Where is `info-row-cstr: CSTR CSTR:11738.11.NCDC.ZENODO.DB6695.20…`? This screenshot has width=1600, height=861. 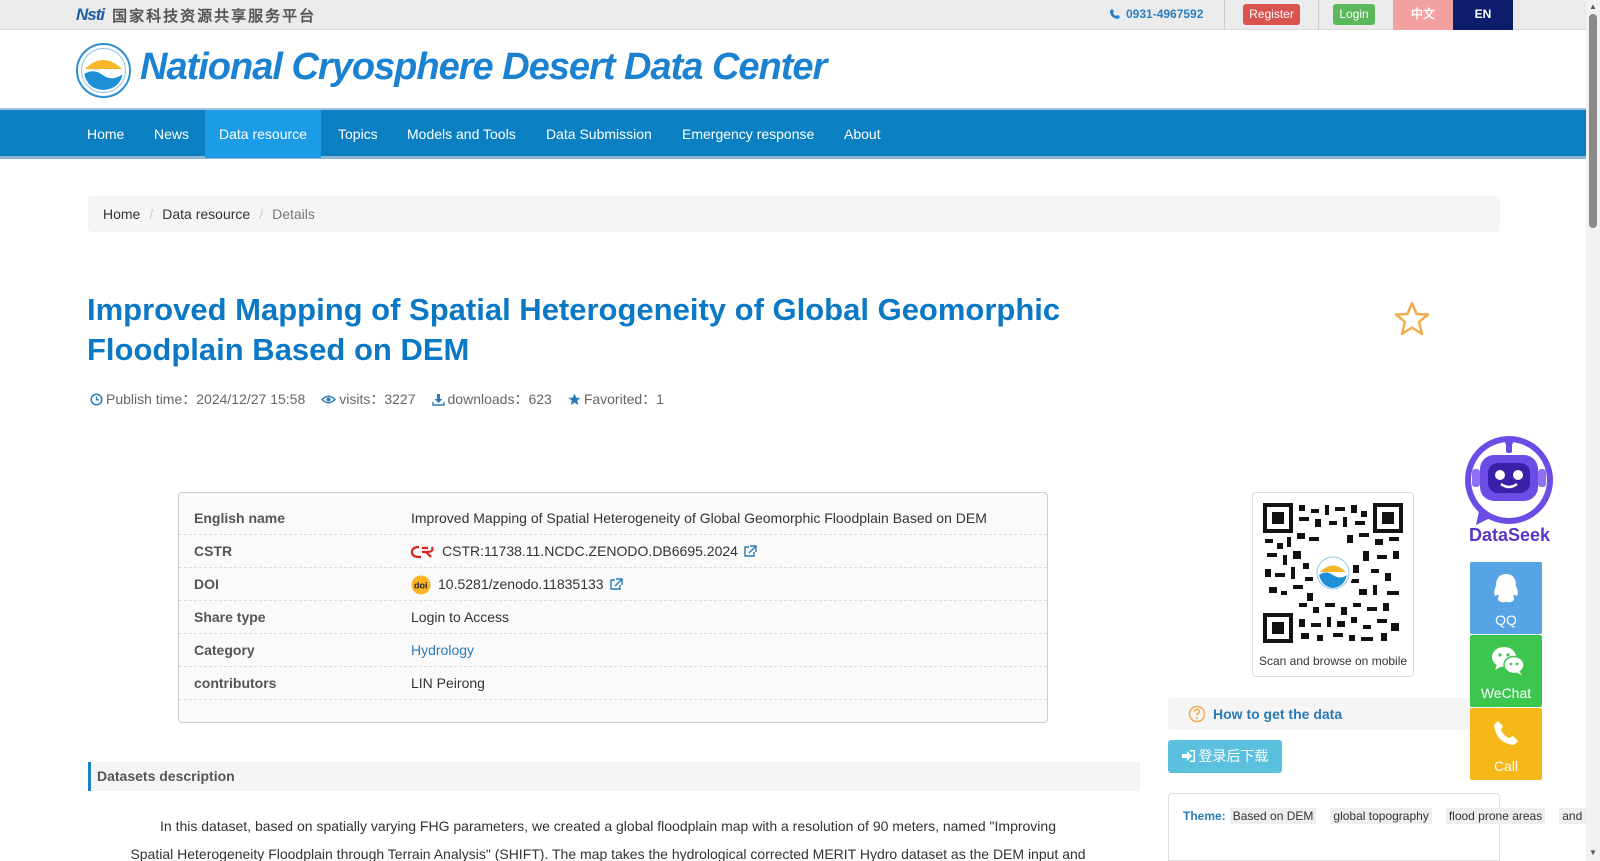 info-row-cstr: CSTR CSTR:11738.11.NCDC.ZENODO.DB6695.20… is located at coordinates (613, 551).